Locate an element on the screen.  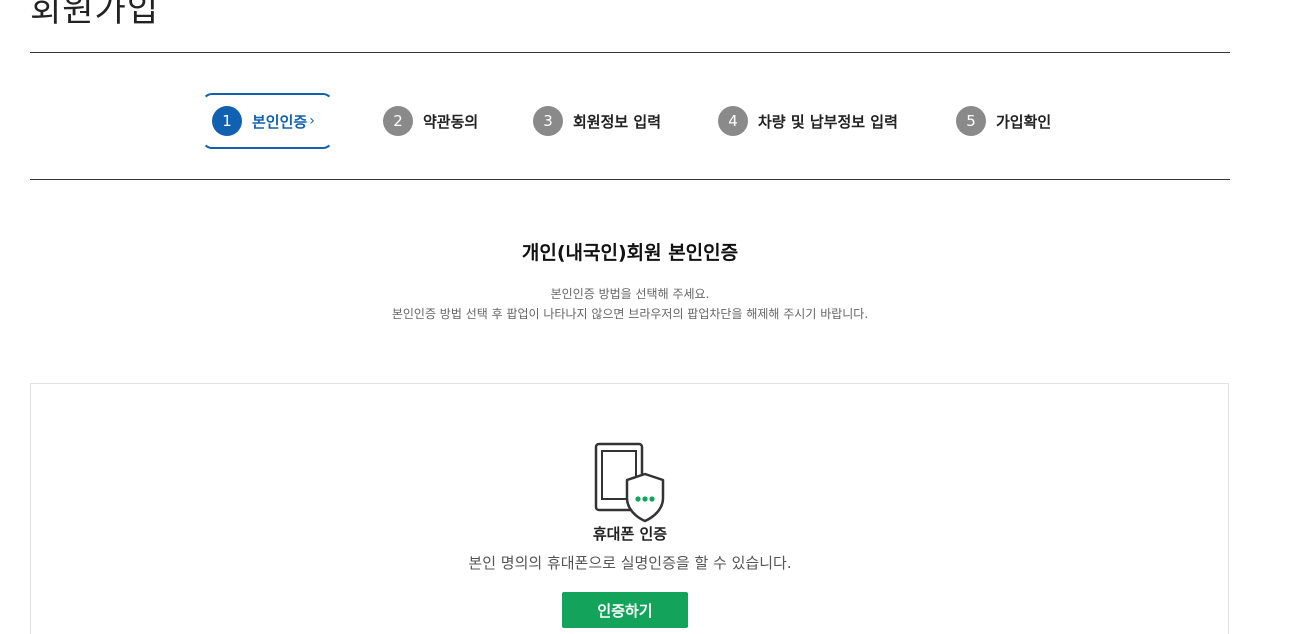
steps-divider is located at coordinates (630, 179).